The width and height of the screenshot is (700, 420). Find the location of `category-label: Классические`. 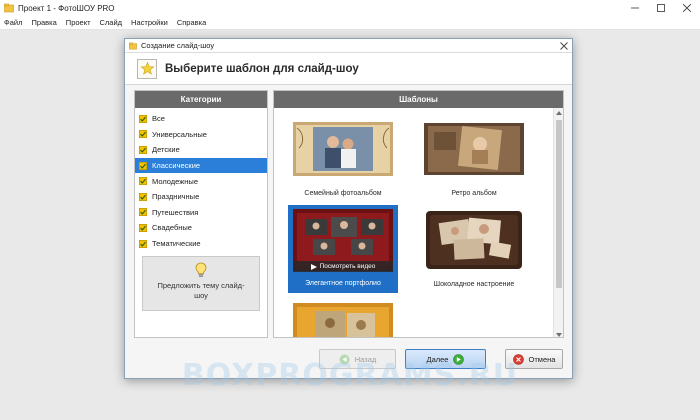

category-label: Классические is located at coordinates (176, 166).